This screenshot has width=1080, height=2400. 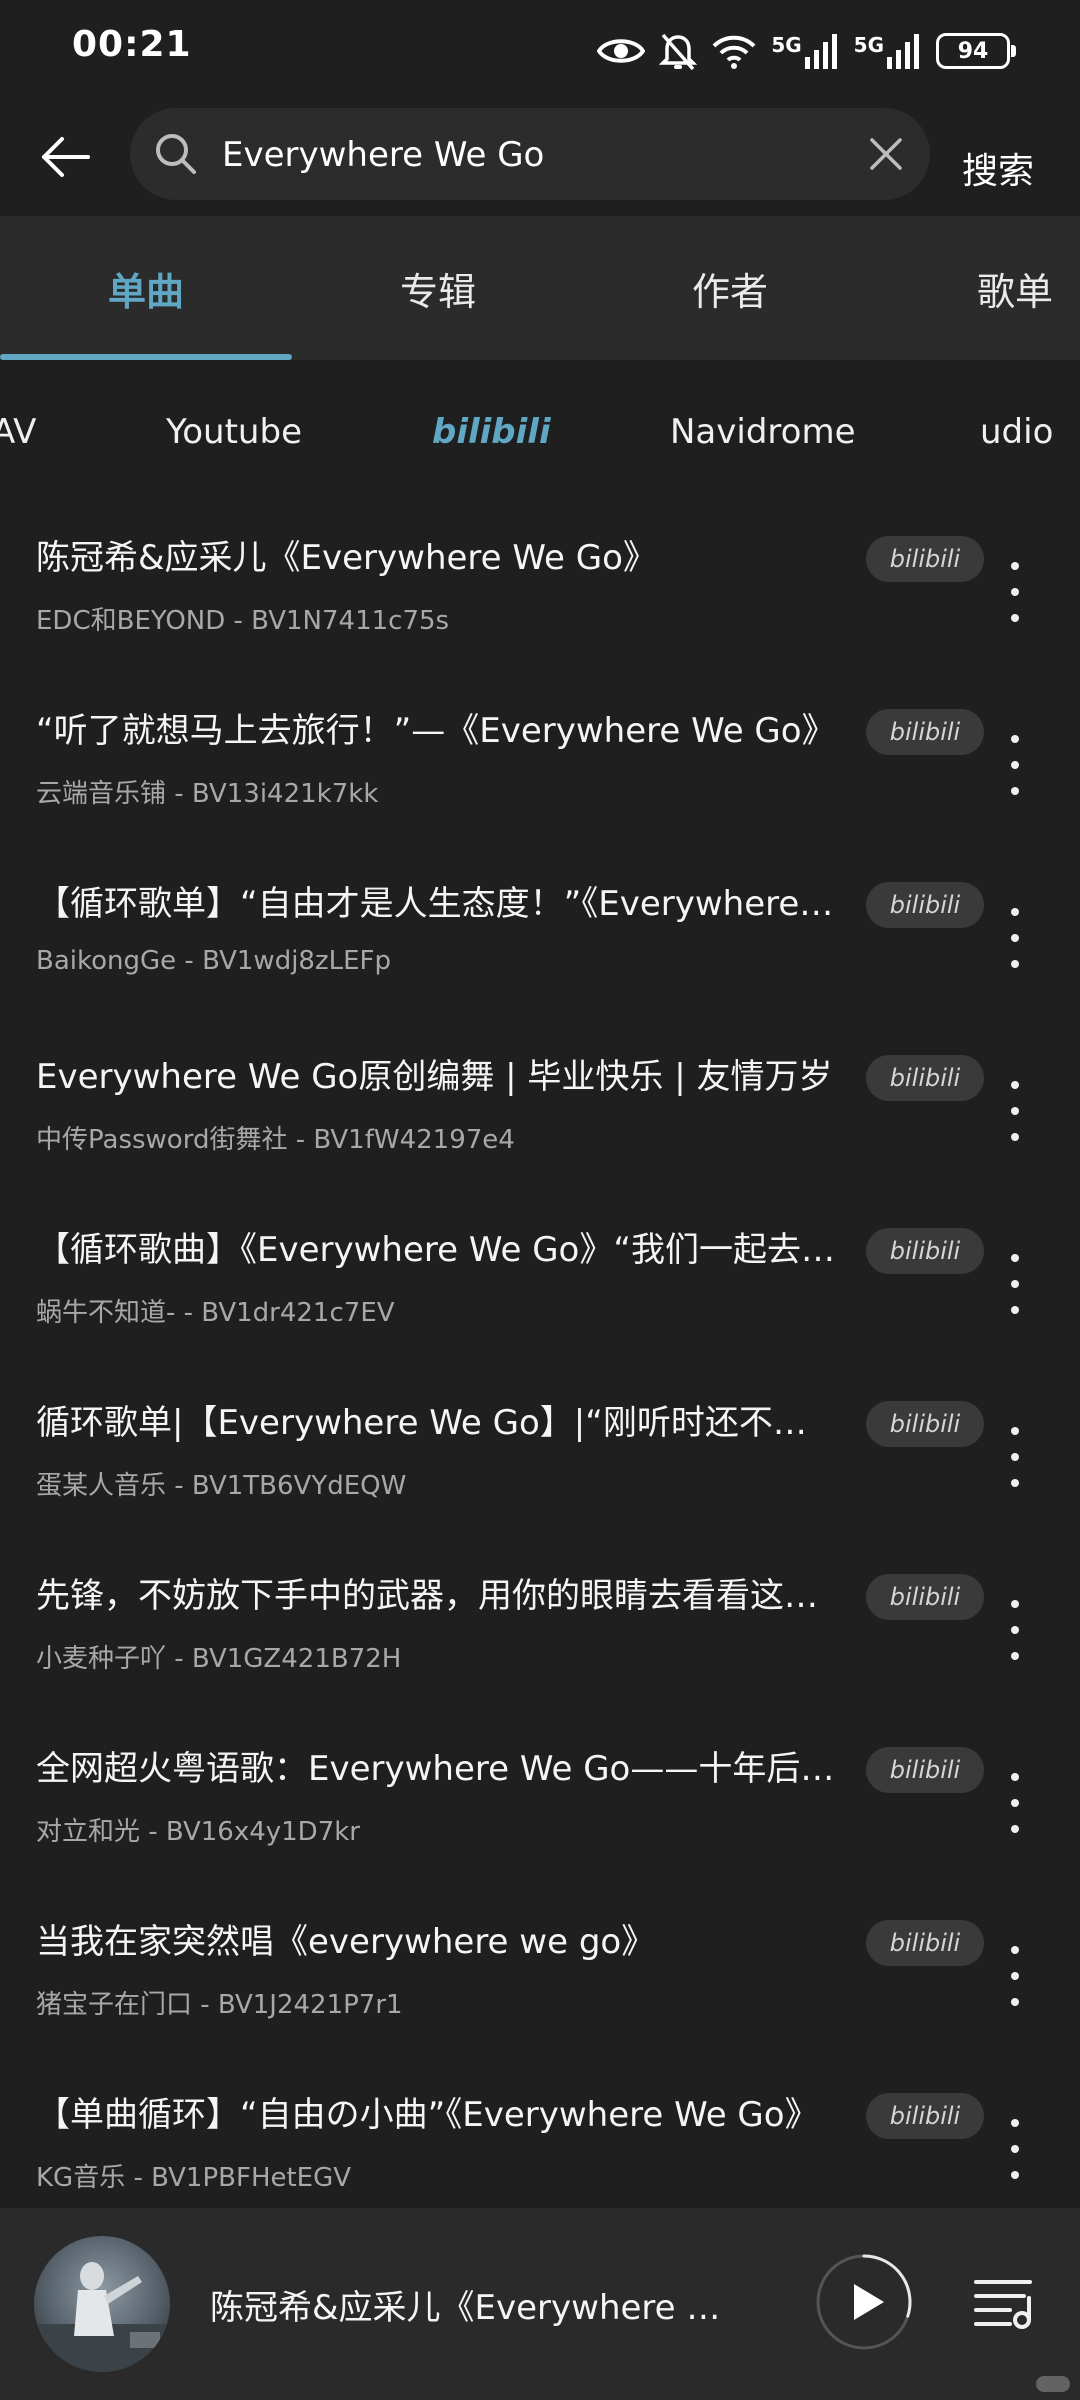 What do you see at coordinates (678, 51) in the screenshot?
I see `mute-bell-icon` at bounding box center [678, 51].